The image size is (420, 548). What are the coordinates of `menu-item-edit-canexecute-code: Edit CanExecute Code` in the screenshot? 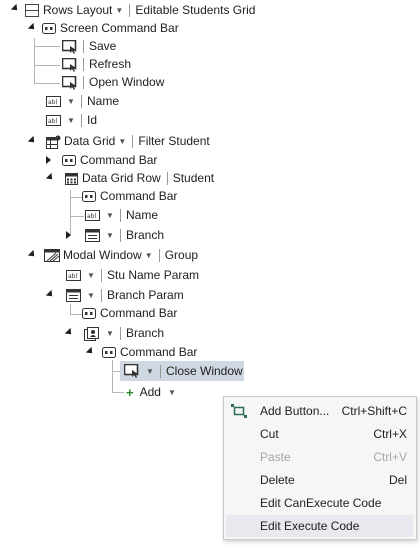 It's located at (319, 503).